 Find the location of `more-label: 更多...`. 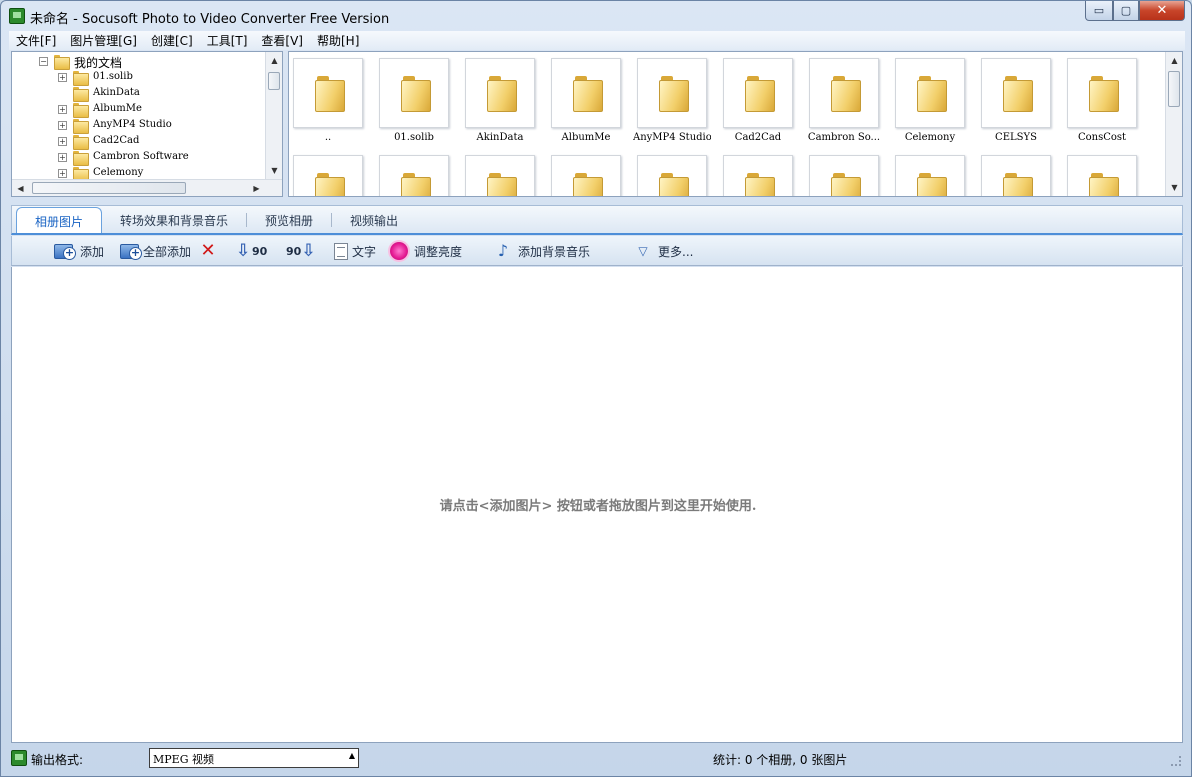

more-label: 更多... is located at coordinates (676, 251).